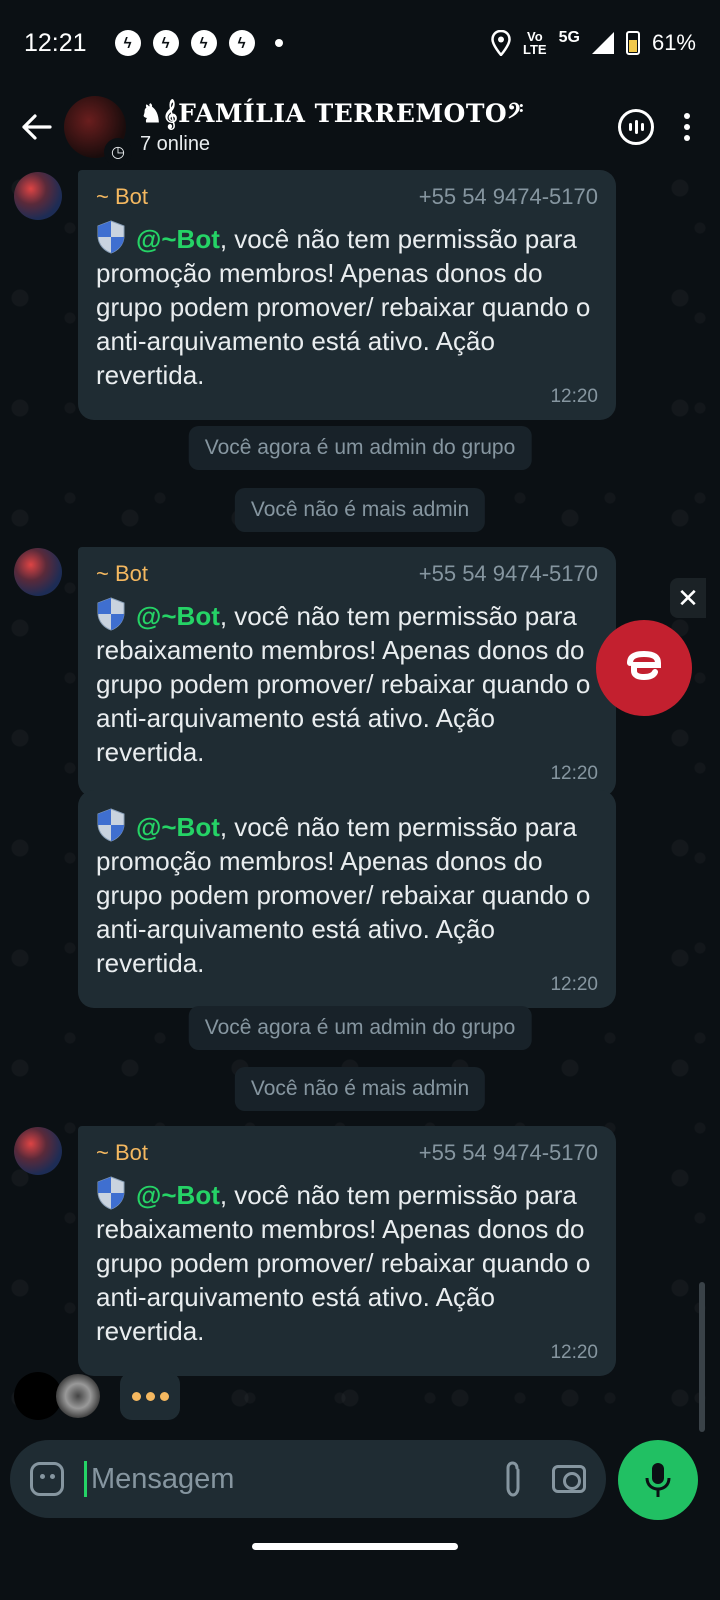 The image size is (720, 1600). Describe the element at coordinates (360, 1564) in the screenshot. I see `system-navigation-bar` at that location.